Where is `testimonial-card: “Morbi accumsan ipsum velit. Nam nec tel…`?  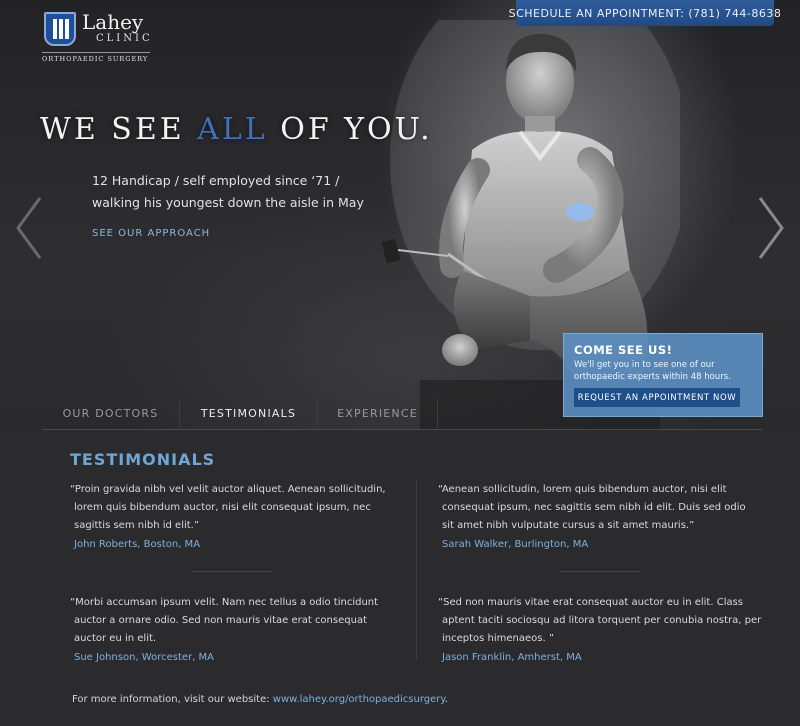 testimonial-card: “Morbi accumsan ipsum velit. Nam nec tel… is located at coordinates (235, 628).